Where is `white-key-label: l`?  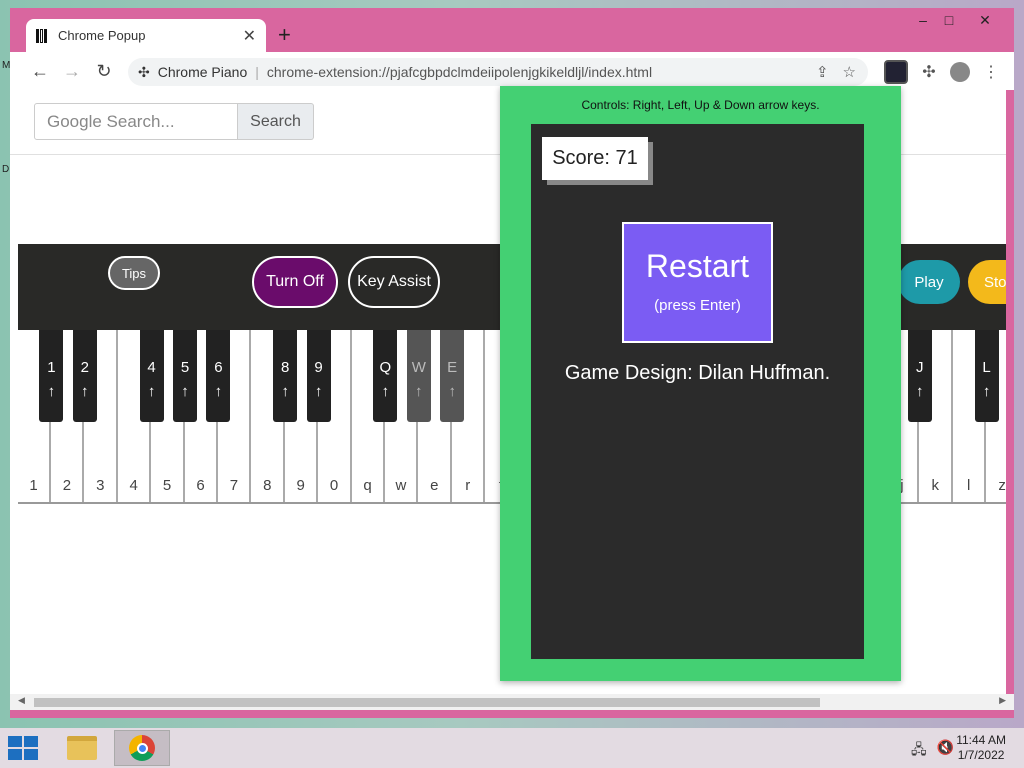
white-key-label: l is located at coordinates (969, 485).